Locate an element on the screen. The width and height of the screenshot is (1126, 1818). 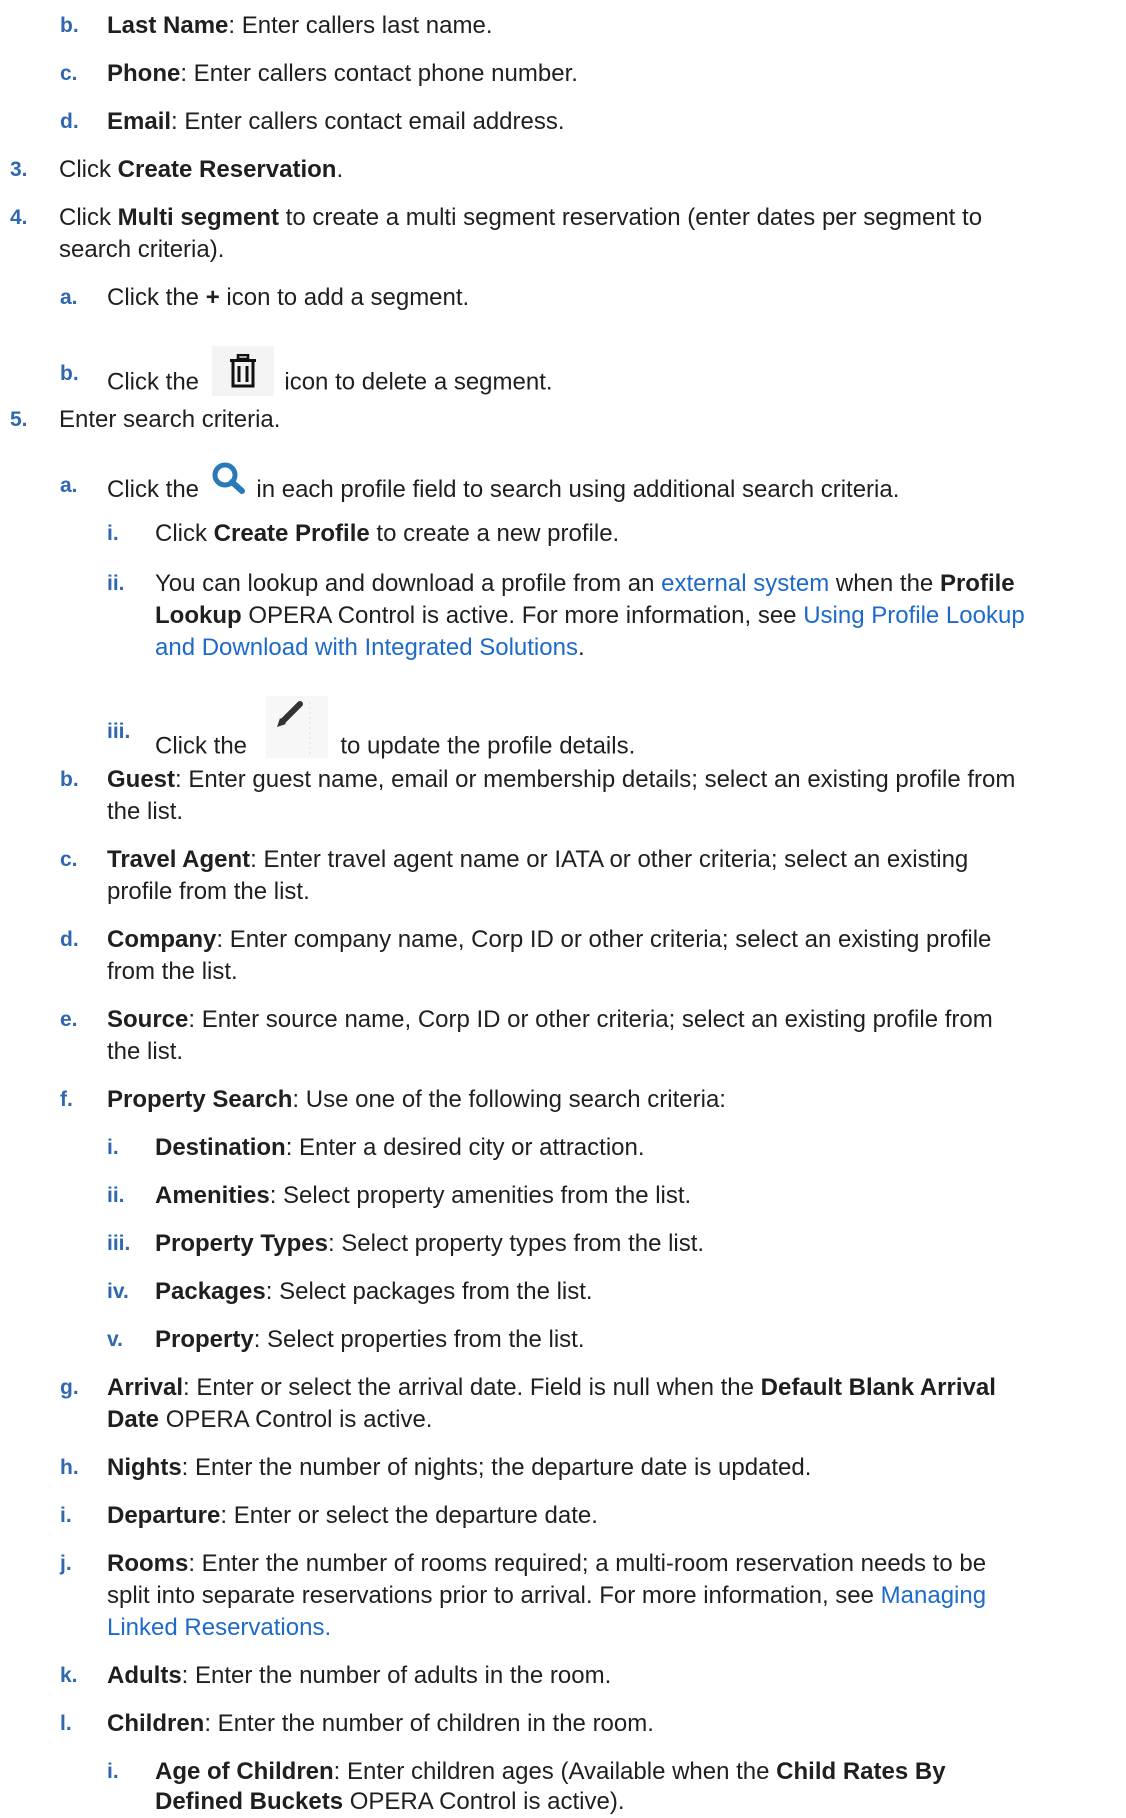
search-icon is located at coordinates (229, 482).